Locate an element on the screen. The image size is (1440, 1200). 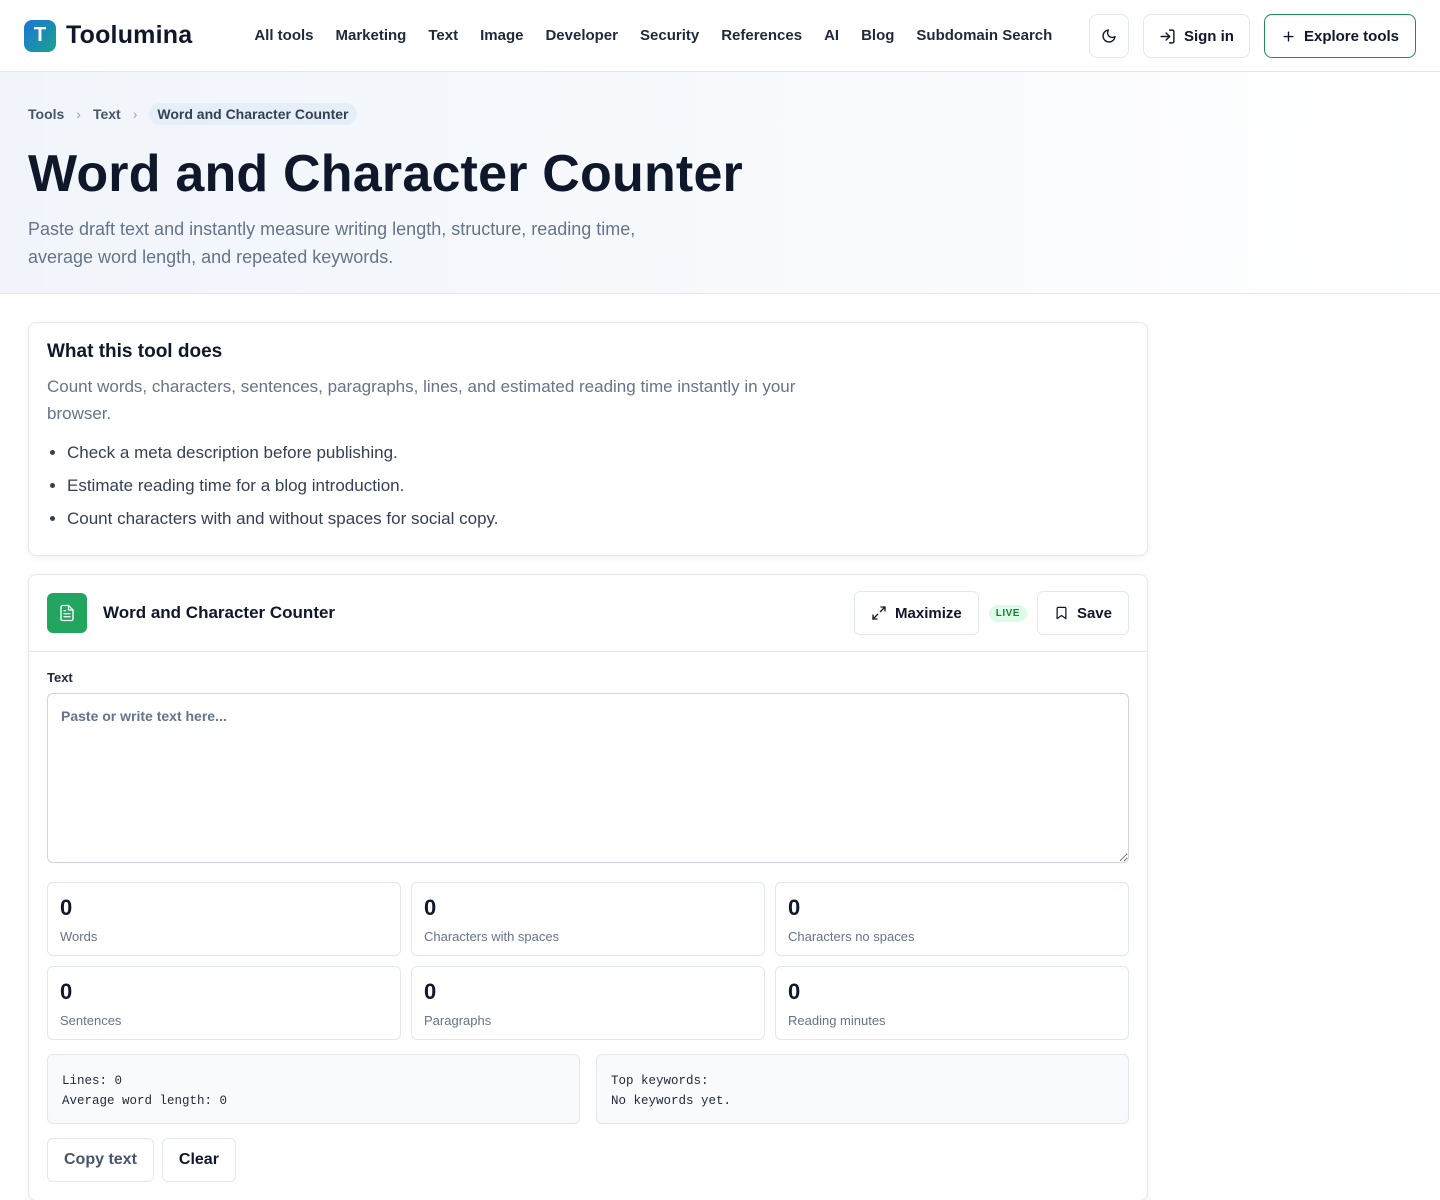
text-field-label: Text is located at coordinates (60, 677).